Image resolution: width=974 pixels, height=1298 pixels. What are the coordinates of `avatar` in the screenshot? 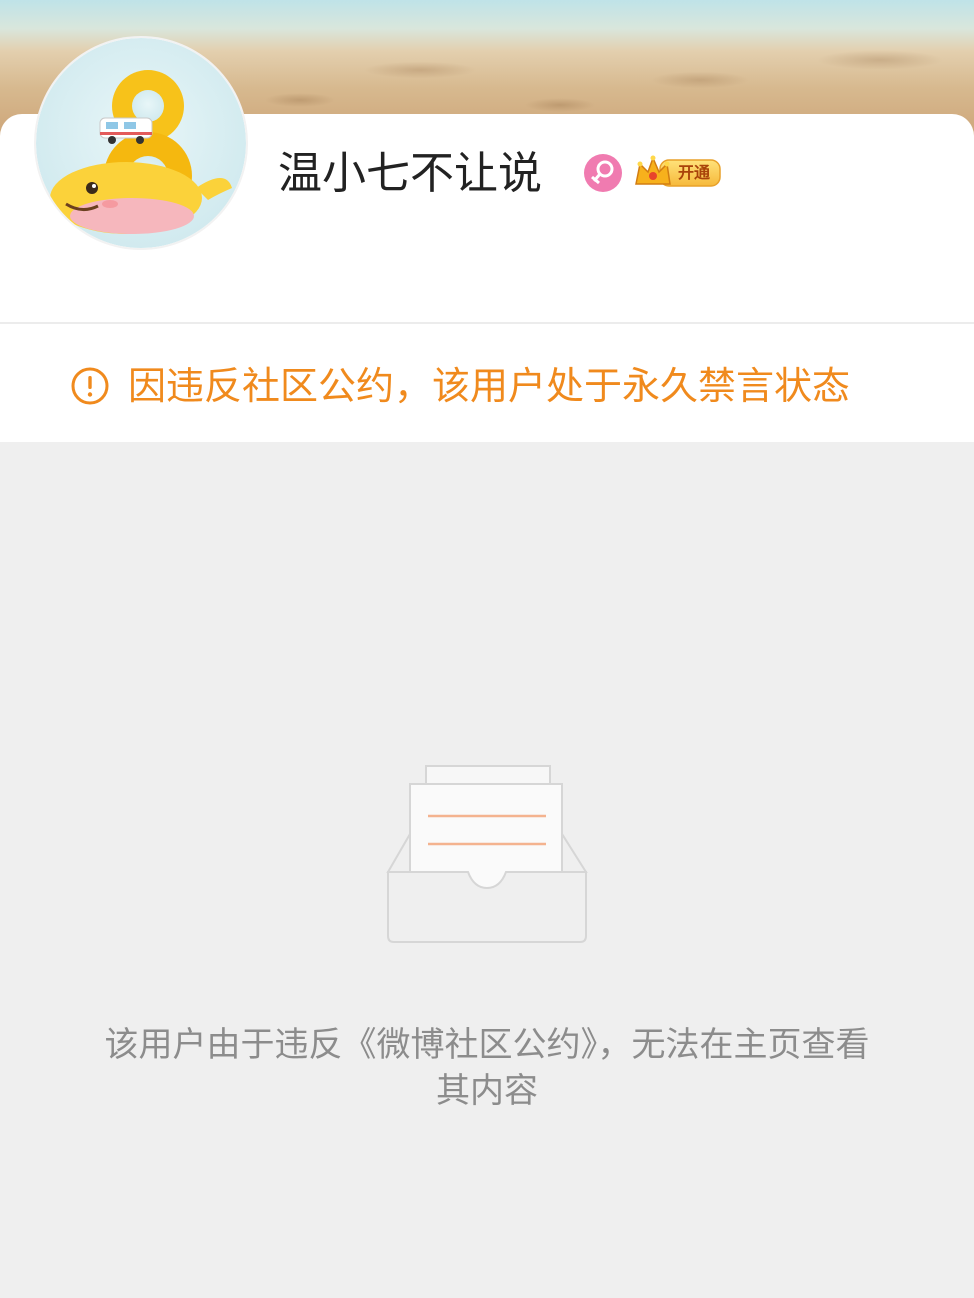 It's located at (141, 143).